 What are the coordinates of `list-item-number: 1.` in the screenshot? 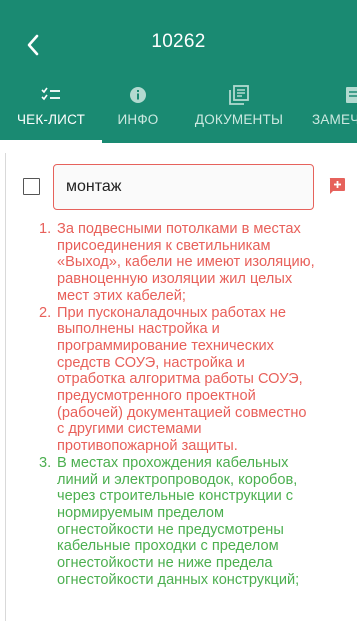 It's located at (45, 229).